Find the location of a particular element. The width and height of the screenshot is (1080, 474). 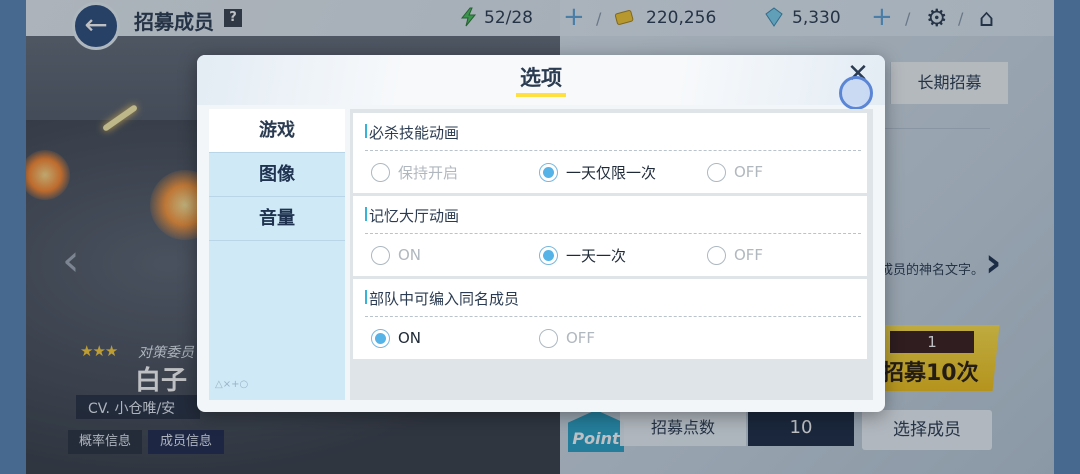

section-title: 必杀技能动画 is located at coordinates (414, 133).